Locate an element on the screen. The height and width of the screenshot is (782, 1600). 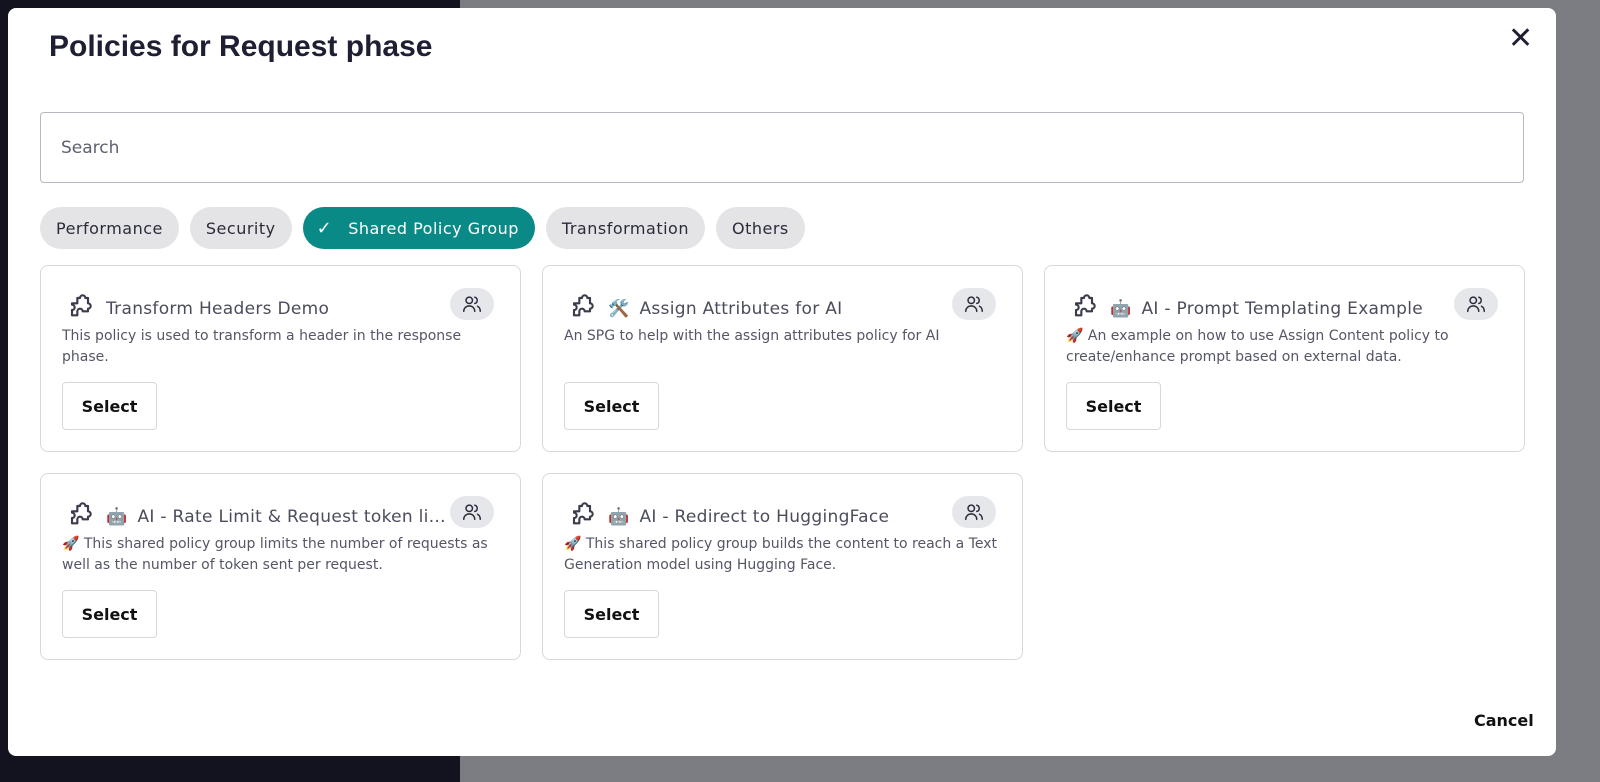
policy-title: AI - Prompt Templating Example is located at coordinates (1282, 308).